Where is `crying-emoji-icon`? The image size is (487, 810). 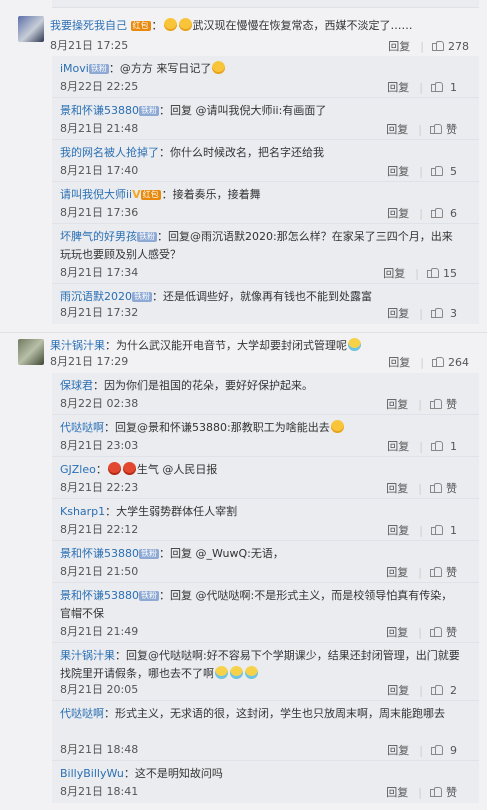
crying-emoji-icon is located at coordinates (251, 672).